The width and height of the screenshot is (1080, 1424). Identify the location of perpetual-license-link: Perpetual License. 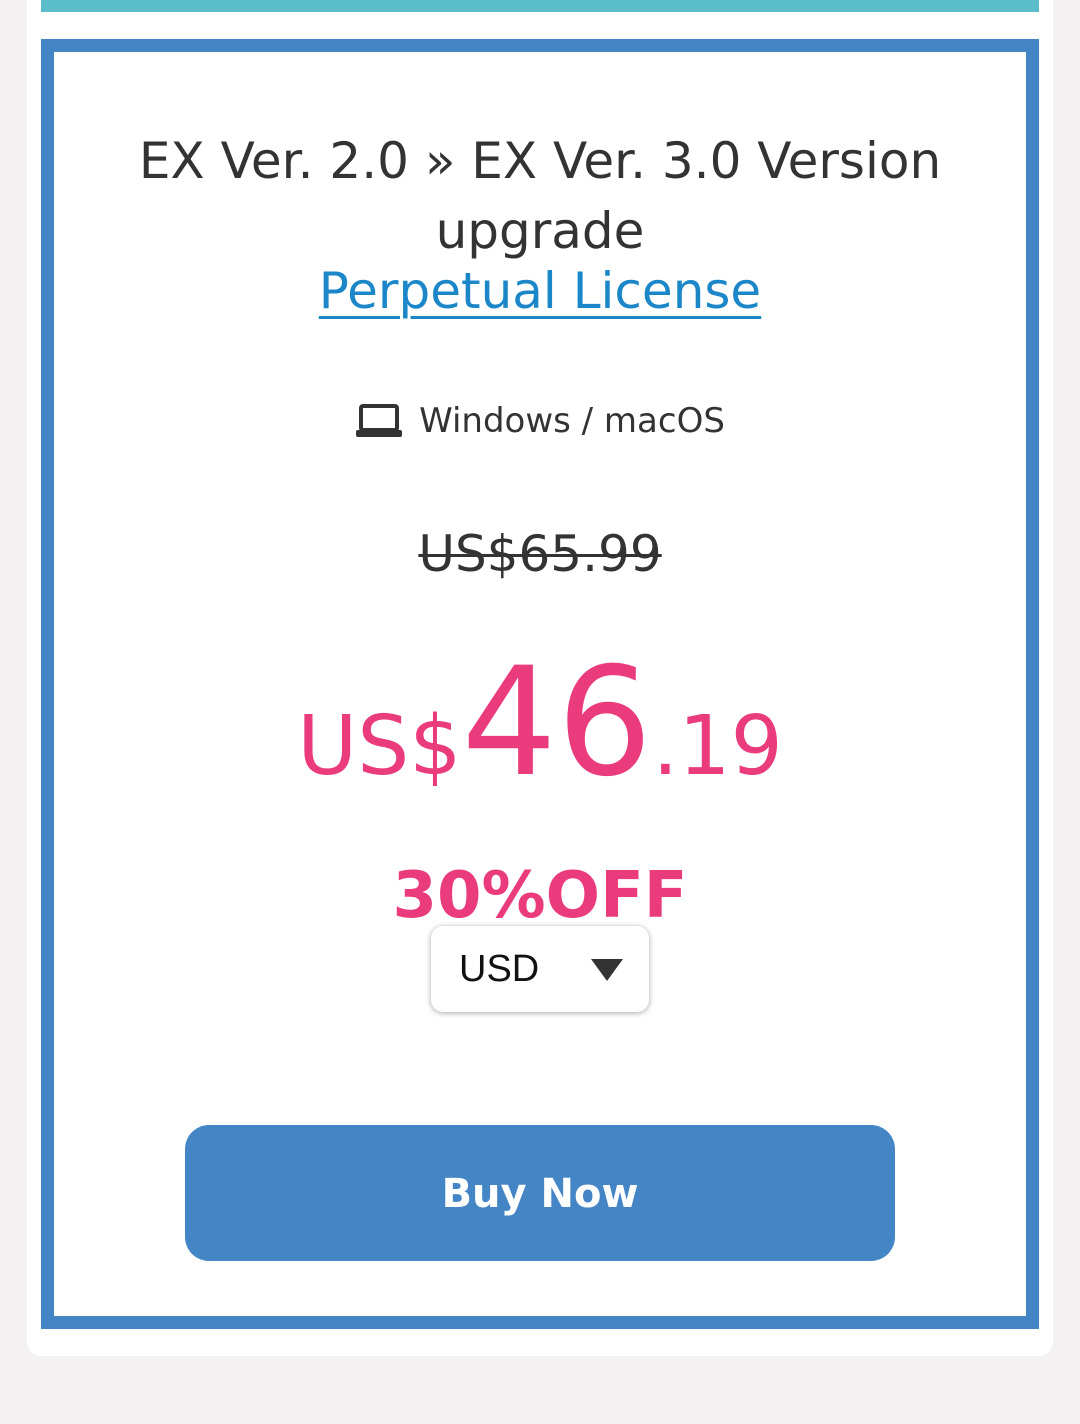
(540, 291).